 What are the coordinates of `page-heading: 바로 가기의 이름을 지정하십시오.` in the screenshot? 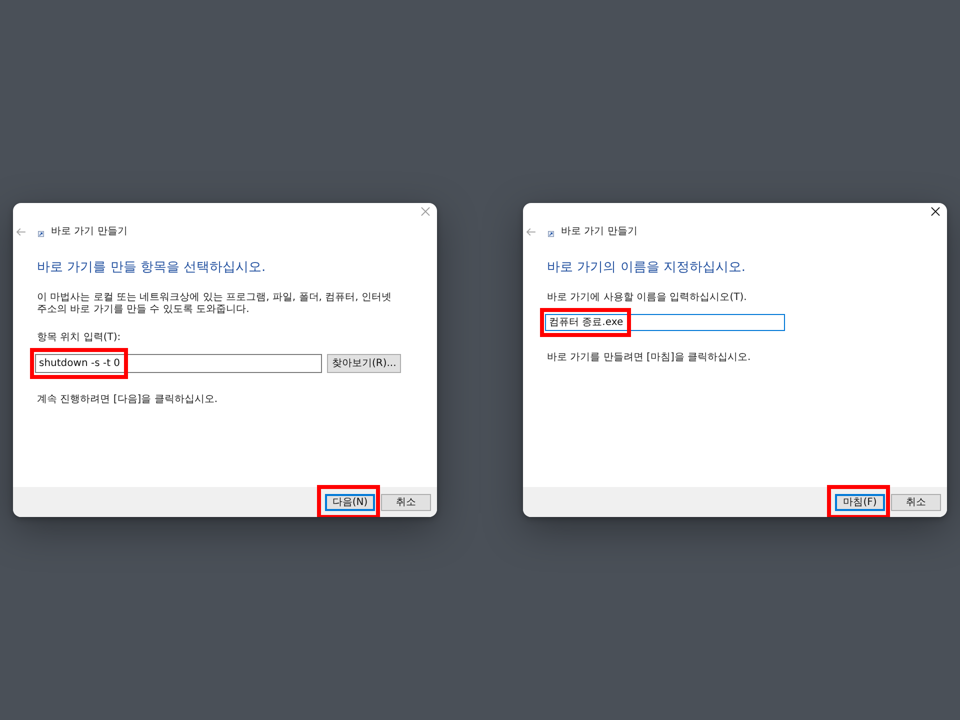 It's located at (647, 268).